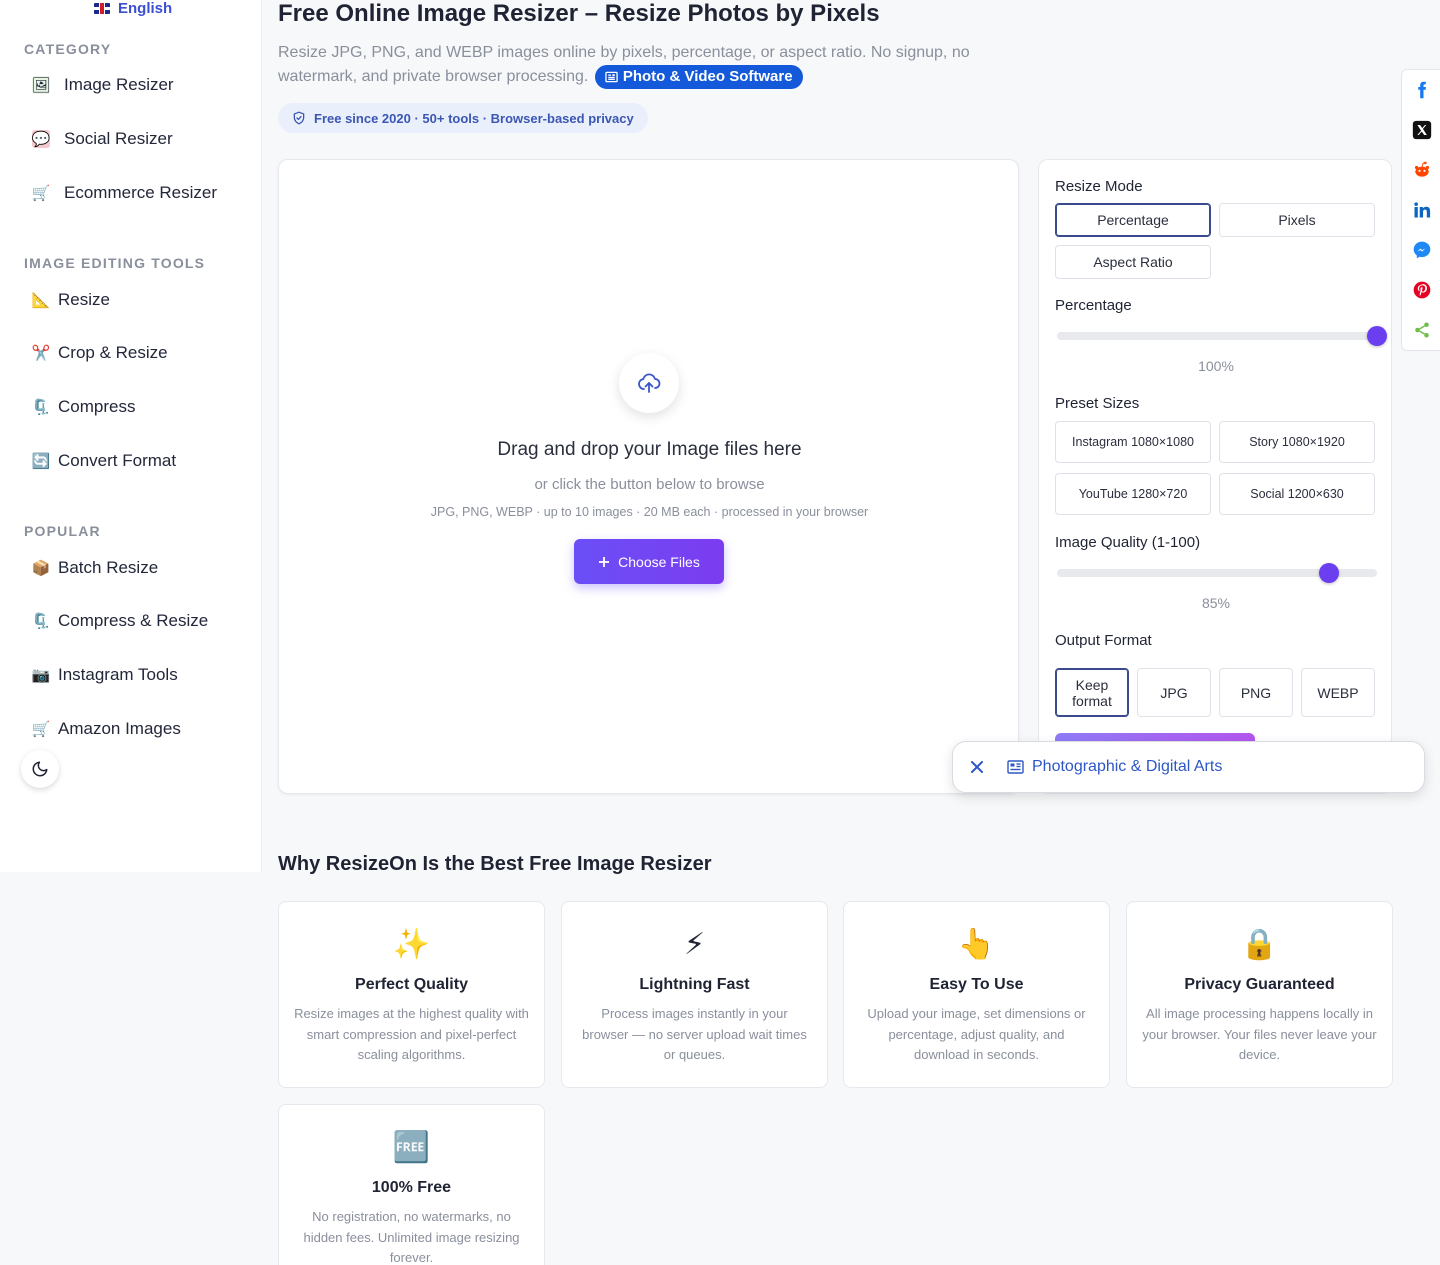 The image size is (1440, 1265). I want to click on quality-label: Image Quality (1-100), so click(1128, 542).